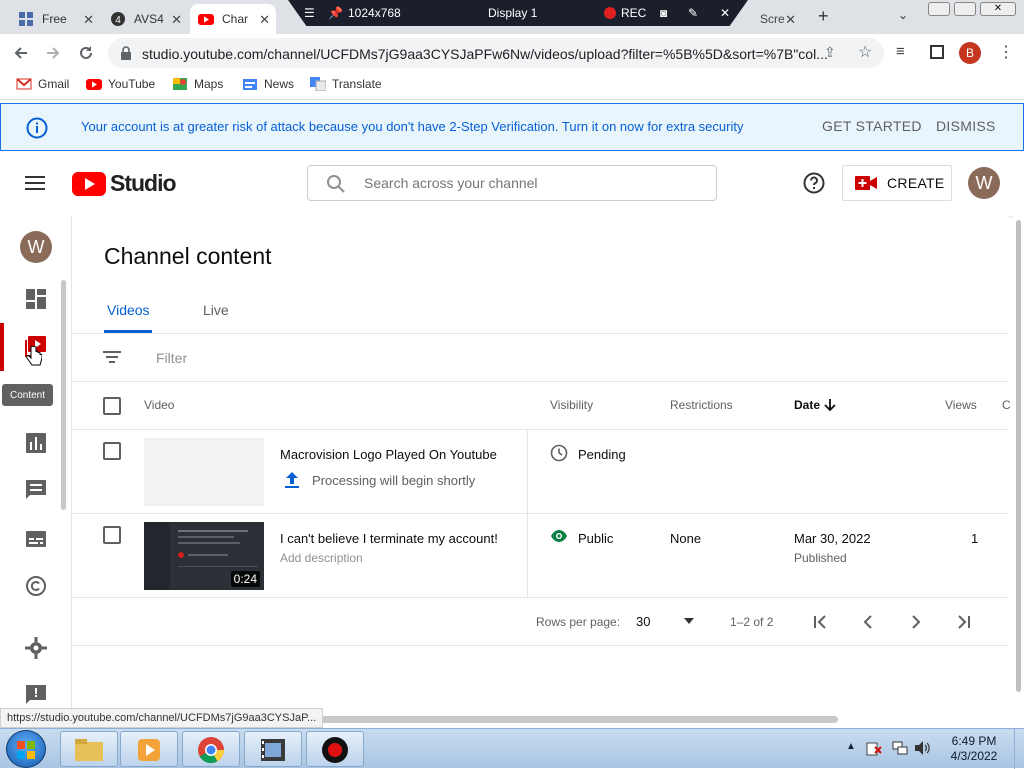  What do you see at coordinates (830, 405) in the screenshot?
I see `sort-arrow-down-icon` at bounding box center [830, 405].